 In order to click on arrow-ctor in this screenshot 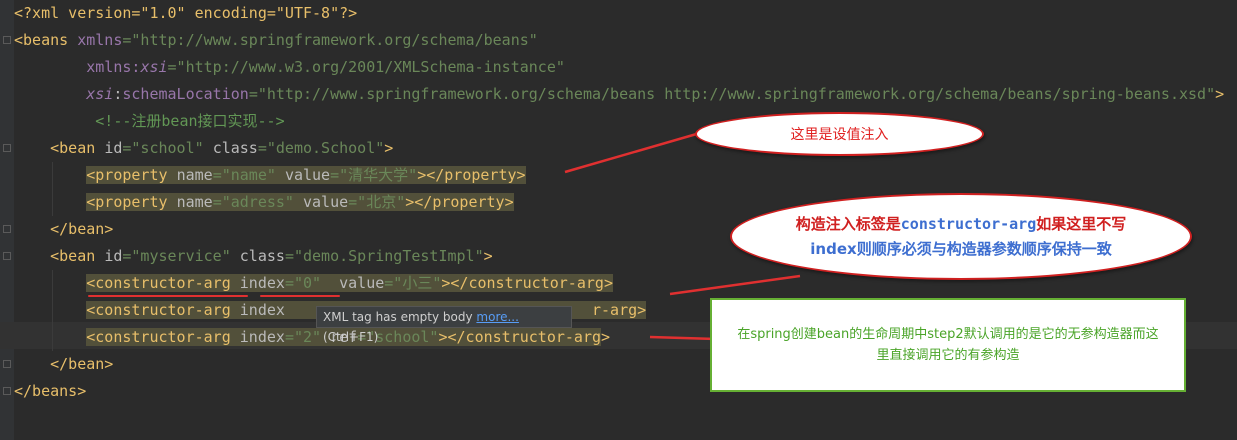, I will do `click(735, 285)`.